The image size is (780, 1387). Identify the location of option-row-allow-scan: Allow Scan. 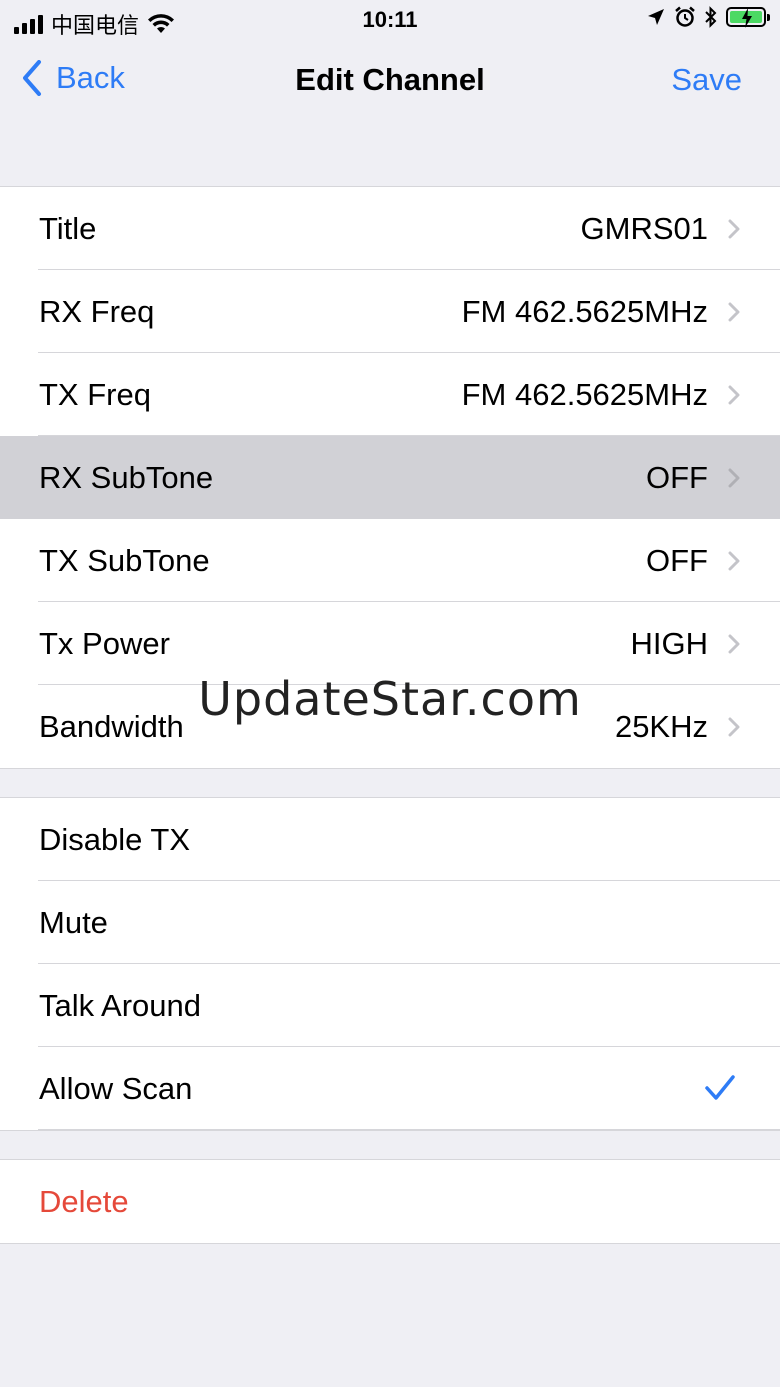
(390, 1088).